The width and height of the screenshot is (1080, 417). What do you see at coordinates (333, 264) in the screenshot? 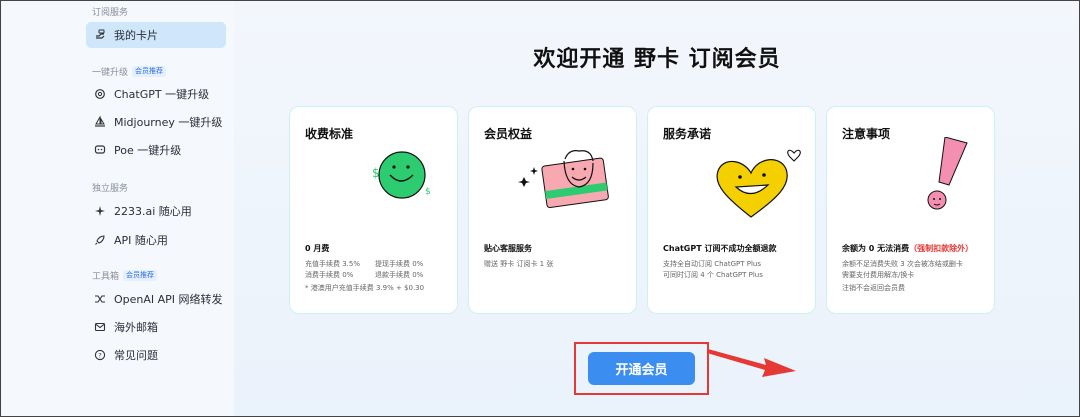
I see `card-line: 充值手续费 3.5%` at bounding box center [333, 264].